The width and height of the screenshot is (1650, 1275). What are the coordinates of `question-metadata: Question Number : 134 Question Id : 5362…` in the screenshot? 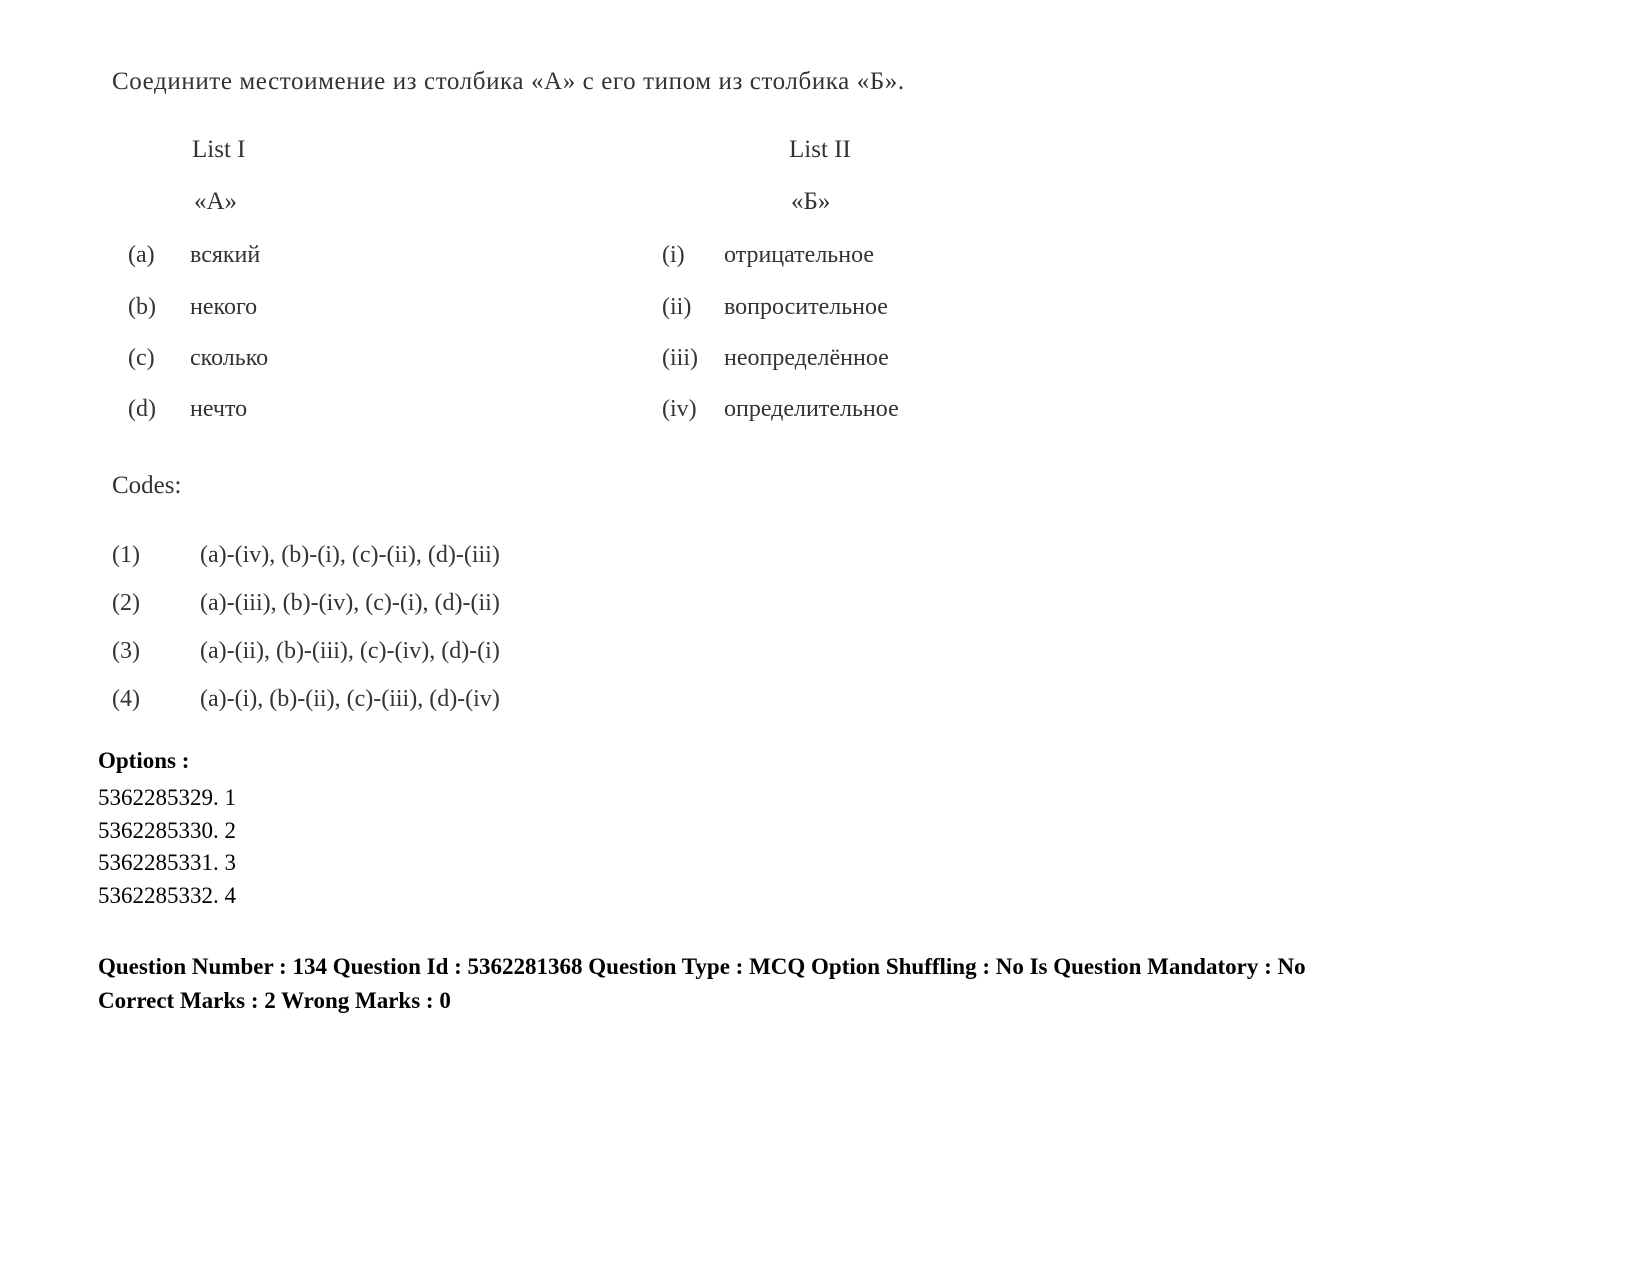 It's located at (838, 984).